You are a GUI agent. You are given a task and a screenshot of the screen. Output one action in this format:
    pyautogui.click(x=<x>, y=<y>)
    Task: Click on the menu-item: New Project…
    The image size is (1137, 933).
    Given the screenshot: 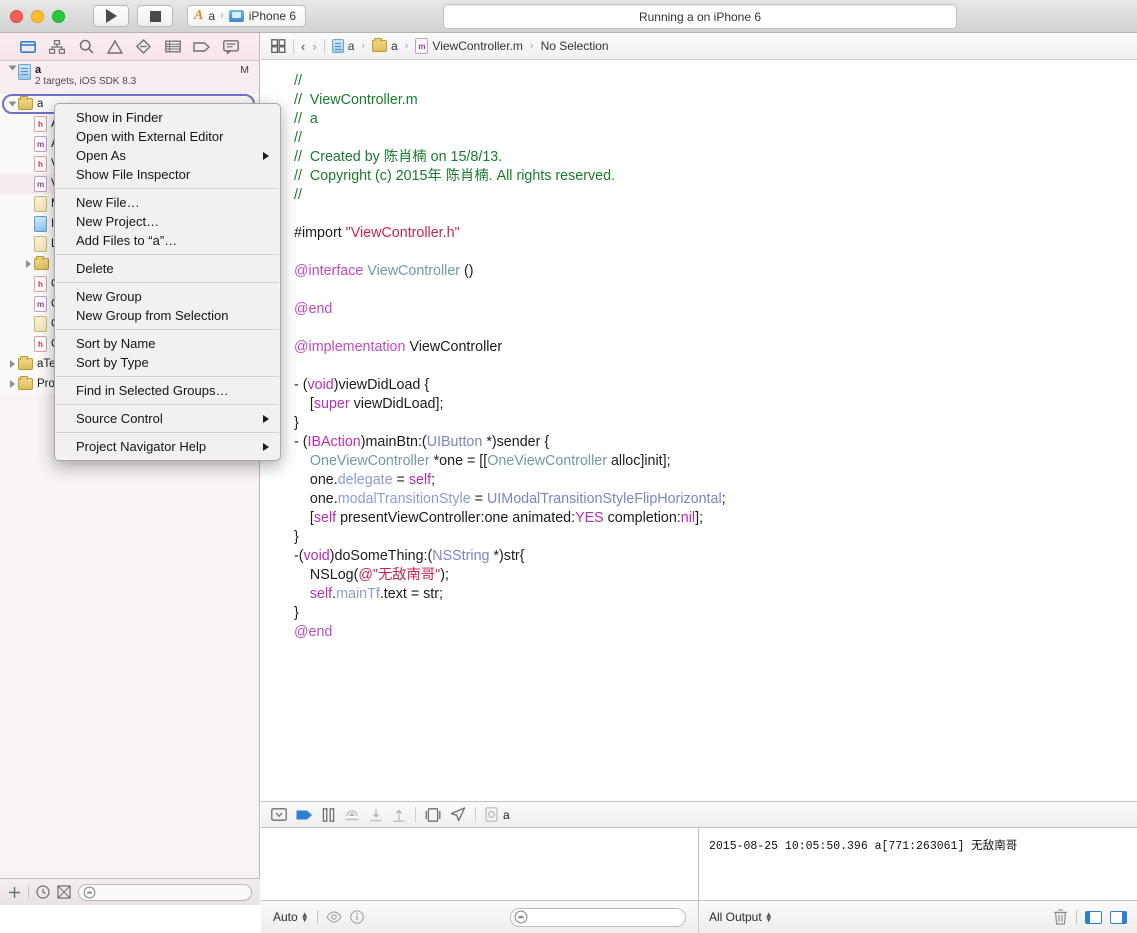 What is the action you would take?
    pyautogui.click(x=167, y=221)
    